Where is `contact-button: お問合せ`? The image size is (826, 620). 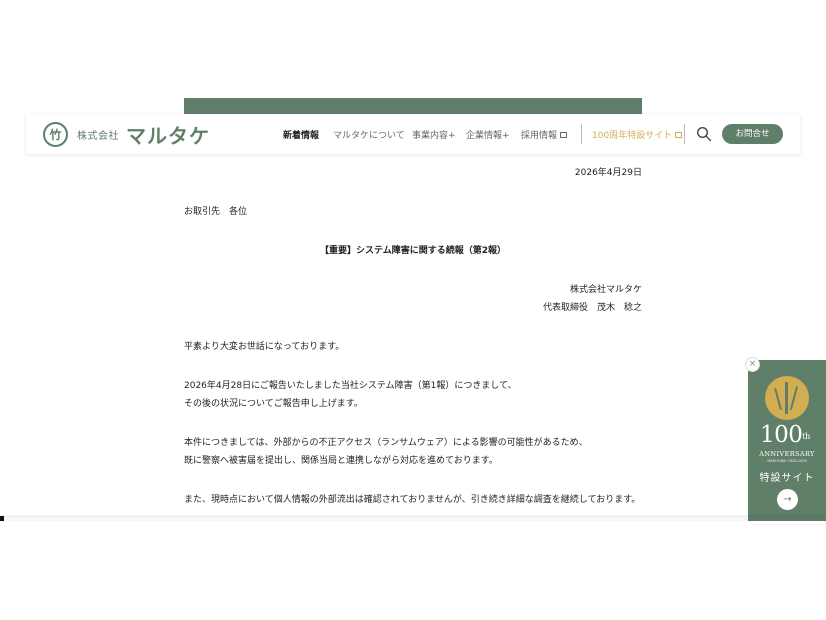
contact-button: お問合せ is located at coordinates (752, 134).